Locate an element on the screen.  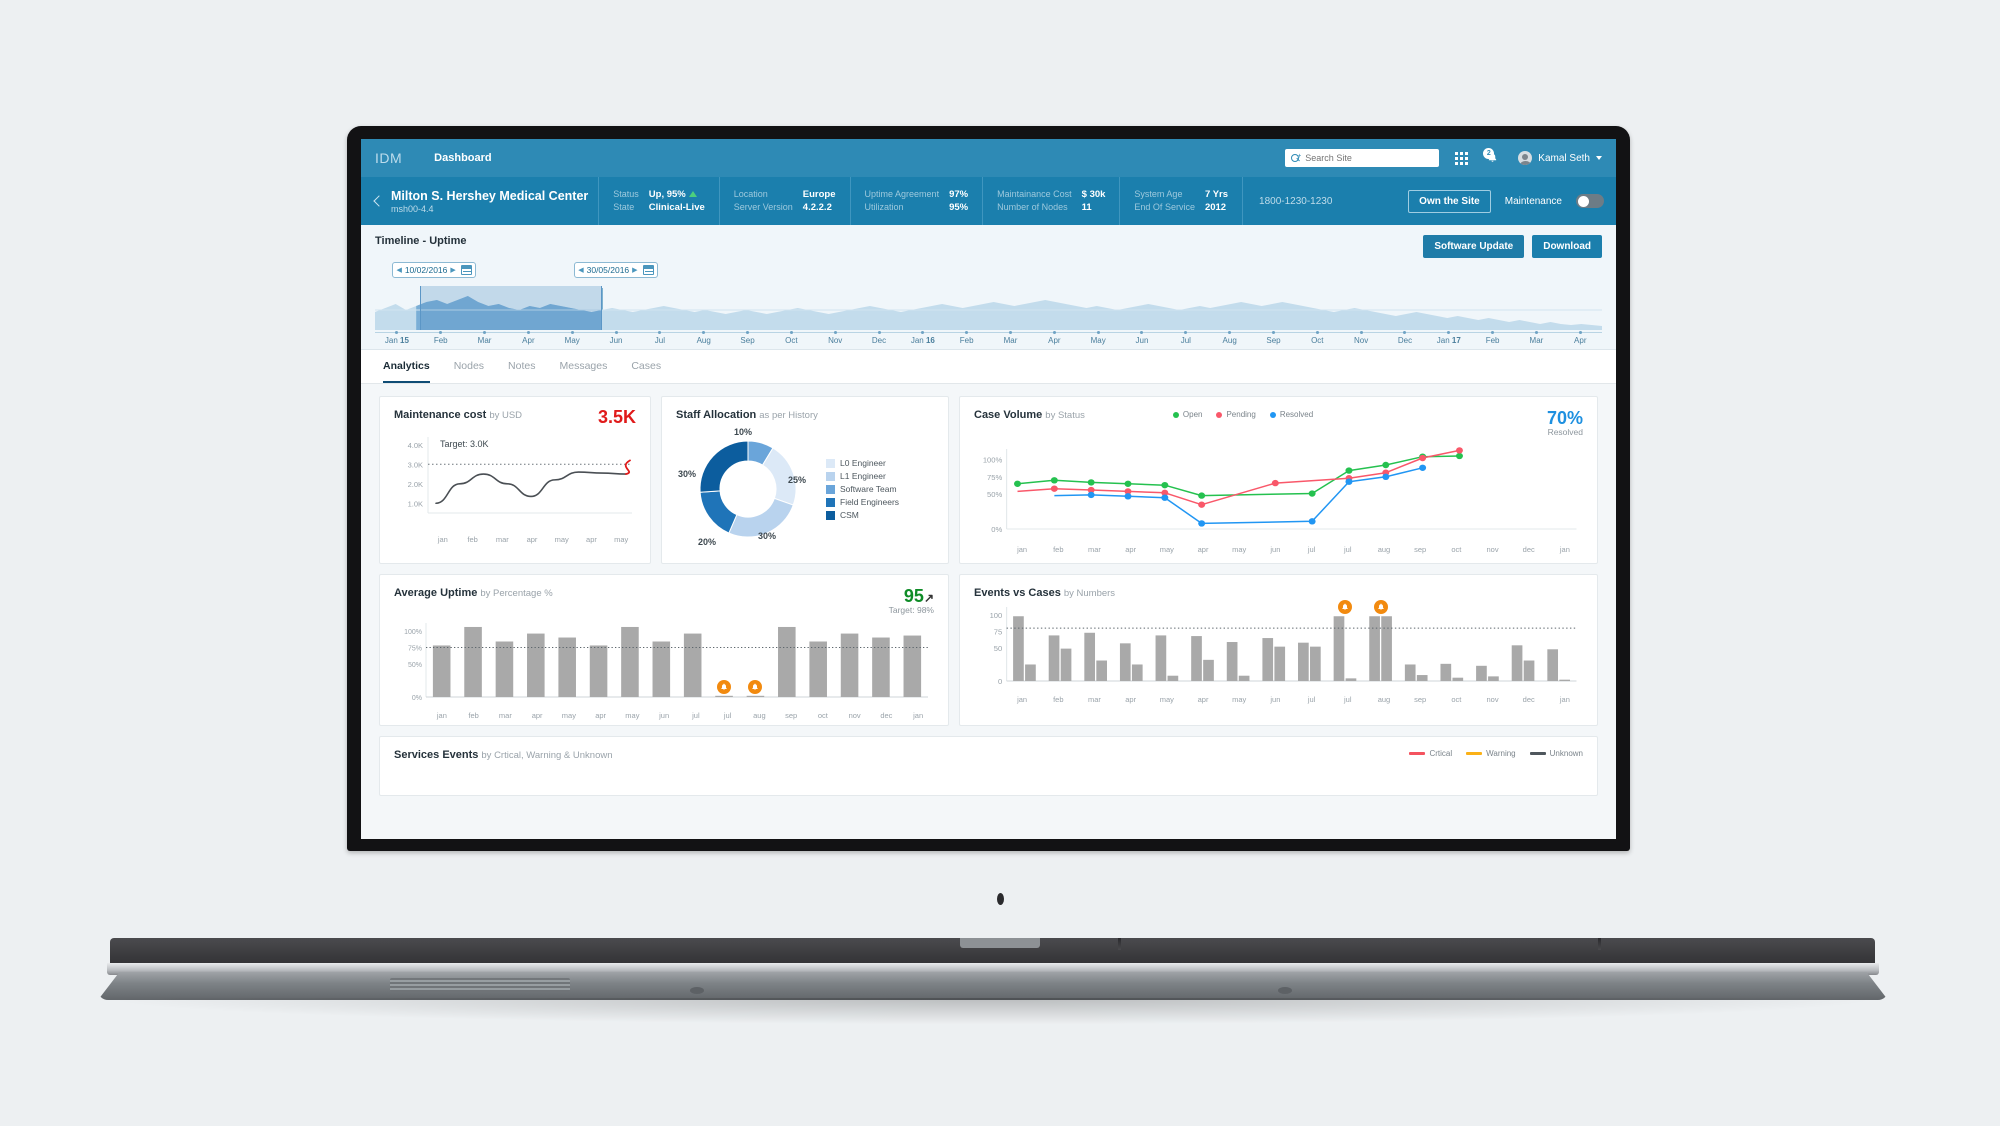
nav-item-dashboard: Dashboard is located at coordinates (462, 158).